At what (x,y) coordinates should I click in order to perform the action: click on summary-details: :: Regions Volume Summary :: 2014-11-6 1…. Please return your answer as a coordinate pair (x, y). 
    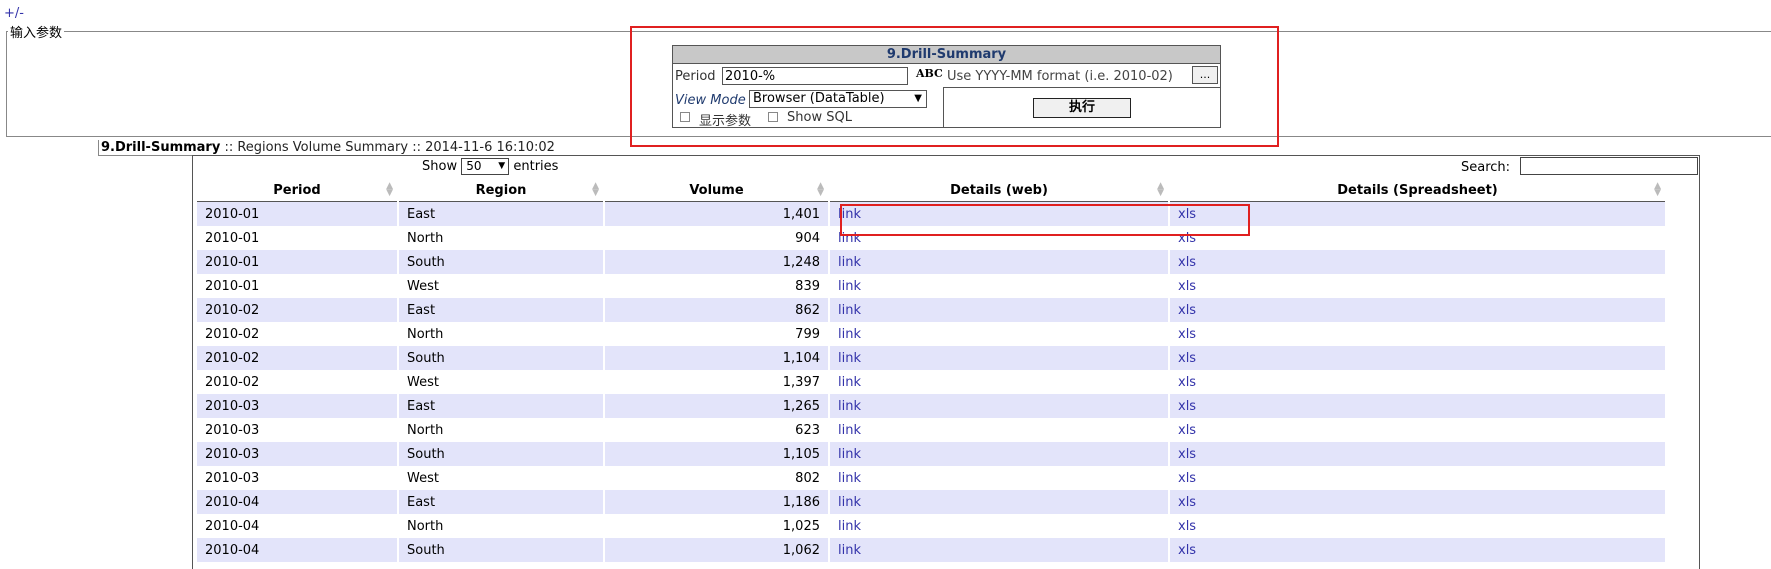
    Looking at the image, I should click on (387, 147).